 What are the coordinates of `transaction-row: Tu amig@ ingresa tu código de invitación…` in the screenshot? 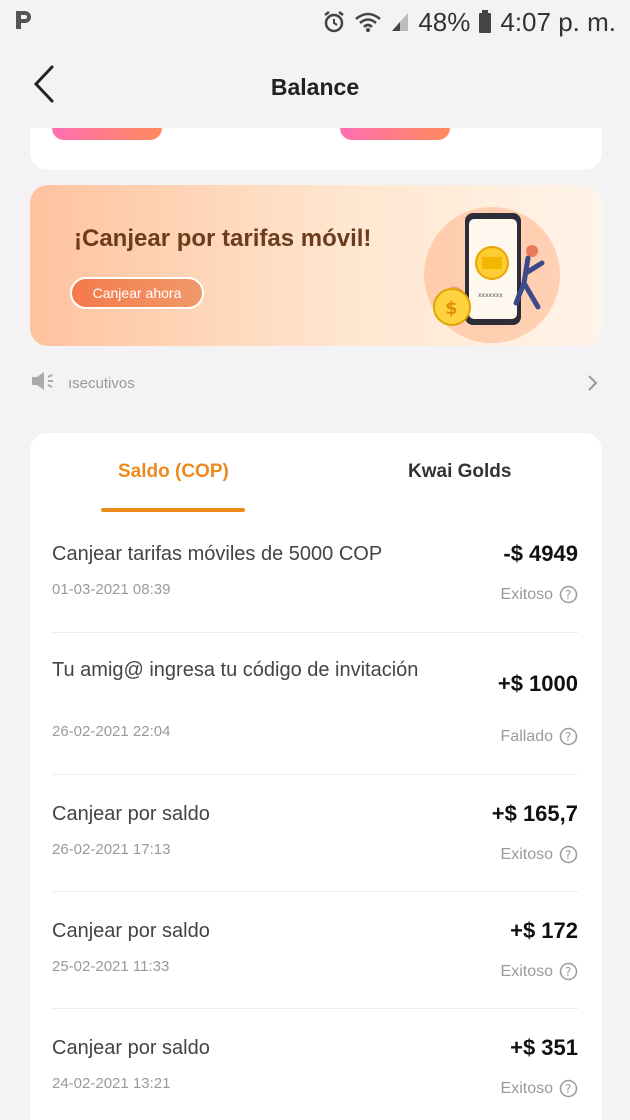 It's located at (315, 704).